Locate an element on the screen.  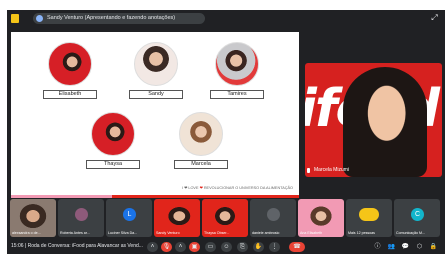
slide-person: Thaysa is located at coordinates (113, 140).